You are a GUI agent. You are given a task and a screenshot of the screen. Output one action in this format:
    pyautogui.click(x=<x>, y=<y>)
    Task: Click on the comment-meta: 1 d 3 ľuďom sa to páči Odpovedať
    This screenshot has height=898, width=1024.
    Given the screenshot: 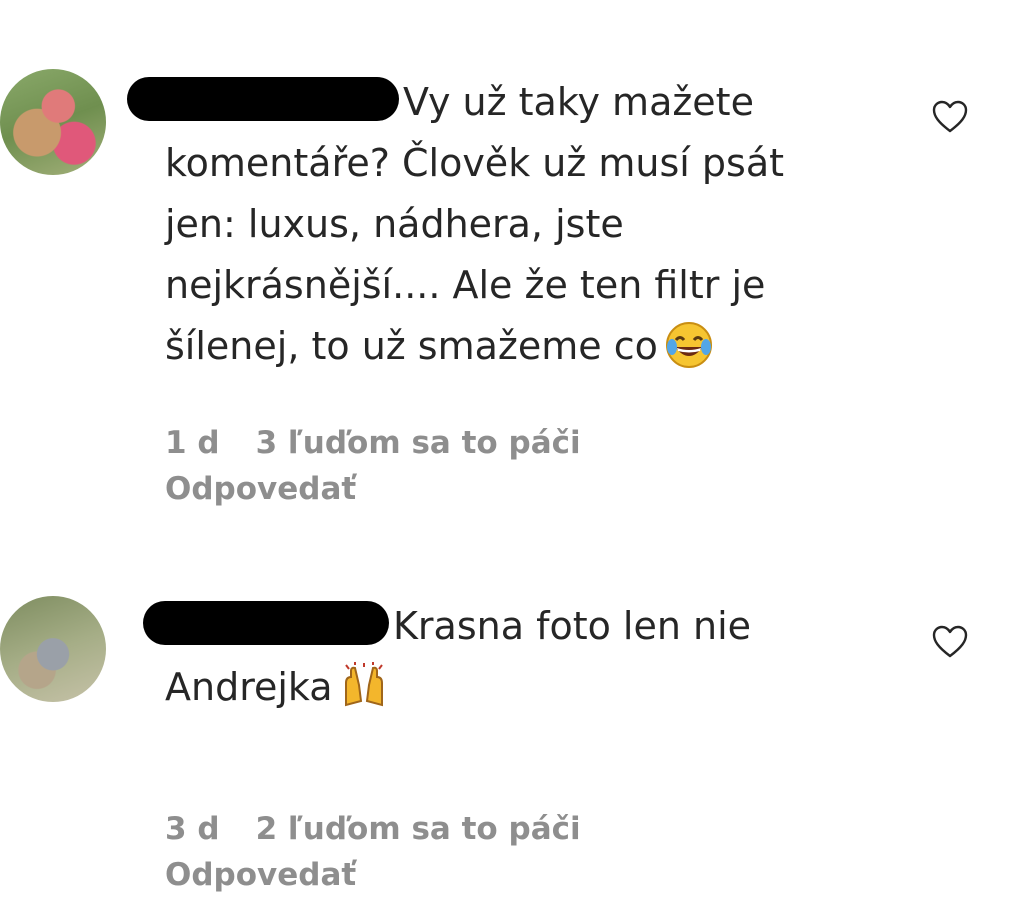 What is the action you would take?
    pyautogui.click(x=373, y=466)
    